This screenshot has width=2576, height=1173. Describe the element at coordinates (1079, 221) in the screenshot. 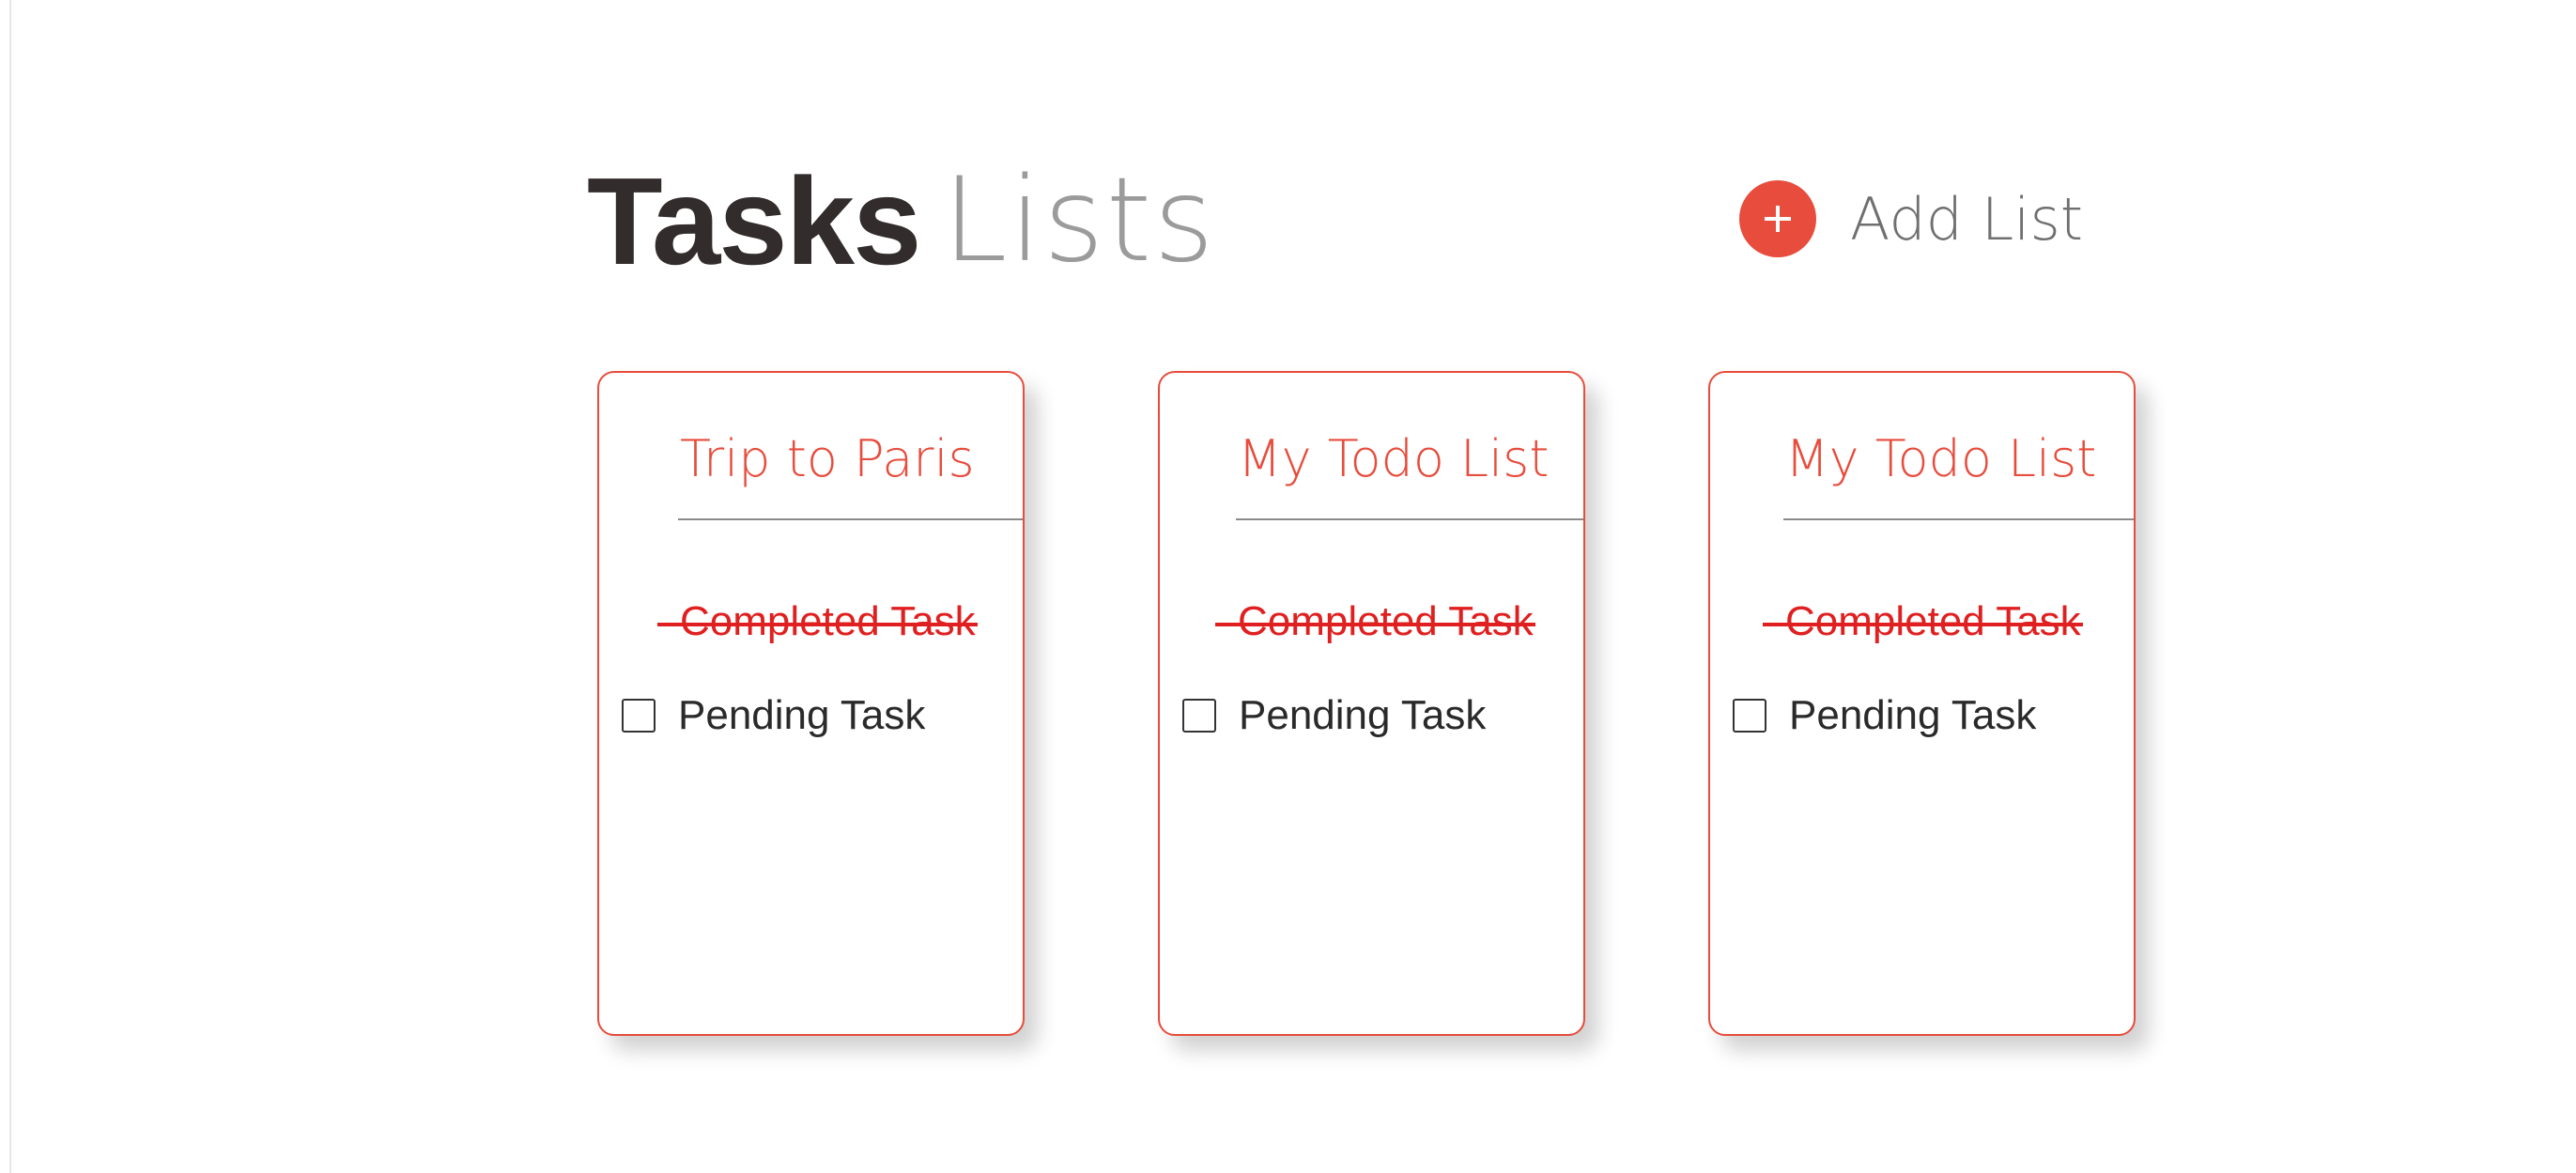

I see `page-title-light: Lists` at that location.